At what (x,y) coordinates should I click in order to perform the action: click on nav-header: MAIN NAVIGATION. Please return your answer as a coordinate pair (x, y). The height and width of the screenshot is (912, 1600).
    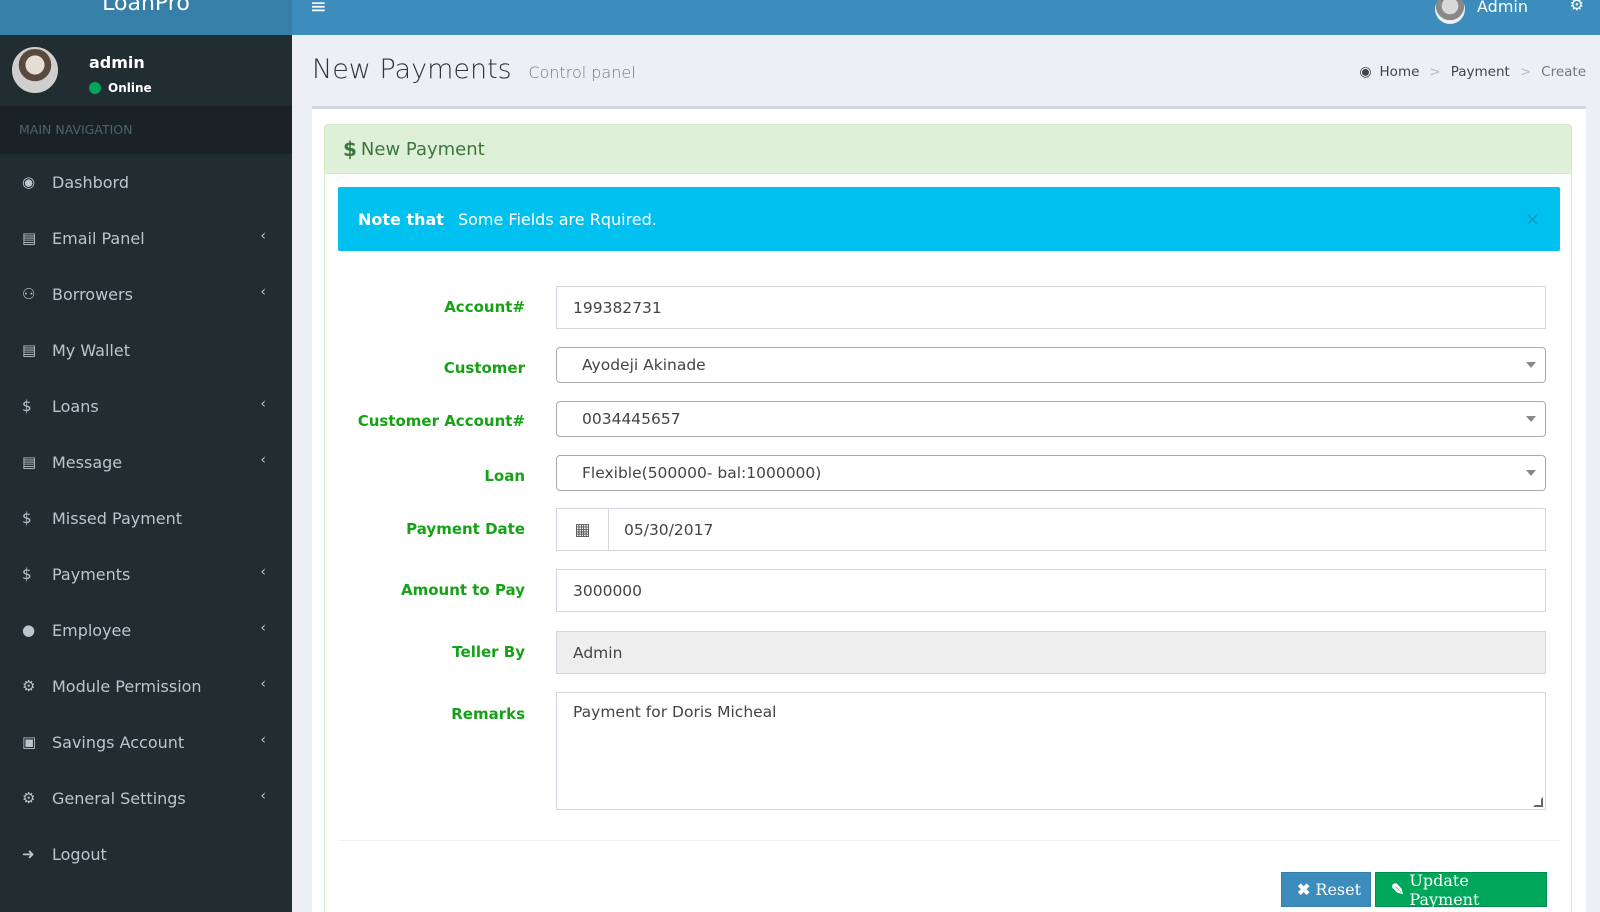
    Looking at the image, I should click on (146, 130).